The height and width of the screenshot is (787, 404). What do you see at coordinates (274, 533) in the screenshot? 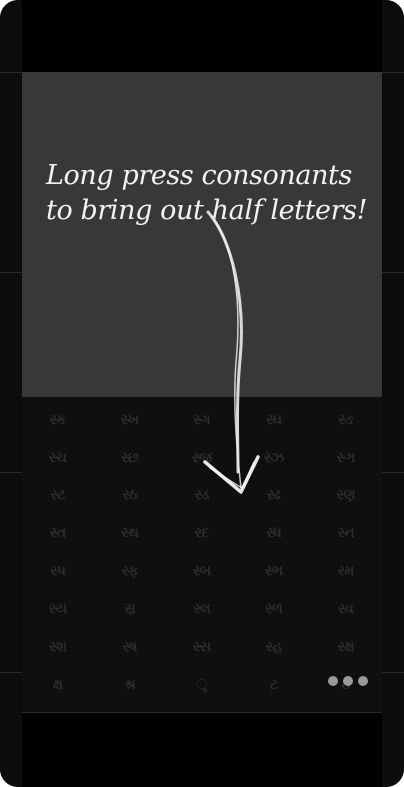
I see `key: સ્ધ` at bounding box center [274, 533].